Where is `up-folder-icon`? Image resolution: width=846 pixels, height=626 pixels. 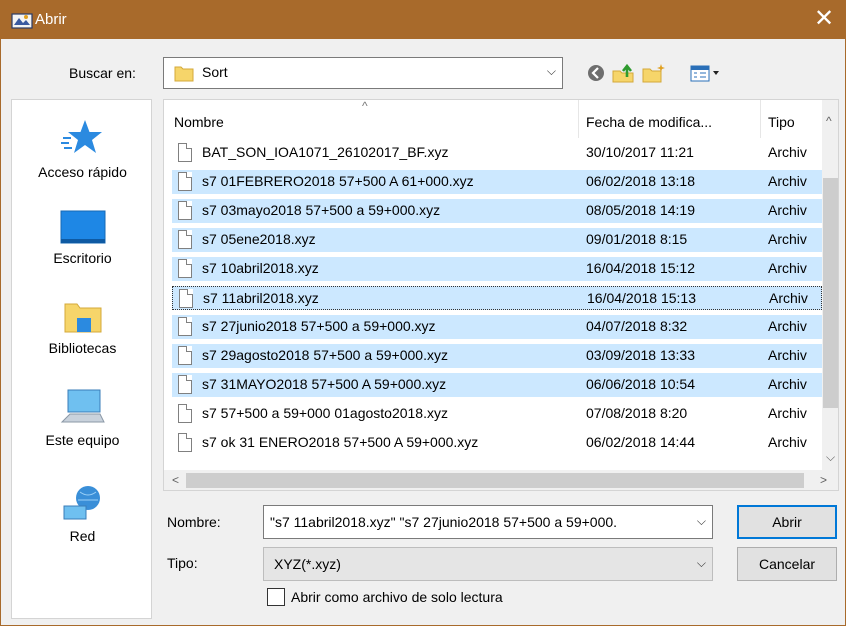
up-folder-icon is located at coordinates (624, 73).